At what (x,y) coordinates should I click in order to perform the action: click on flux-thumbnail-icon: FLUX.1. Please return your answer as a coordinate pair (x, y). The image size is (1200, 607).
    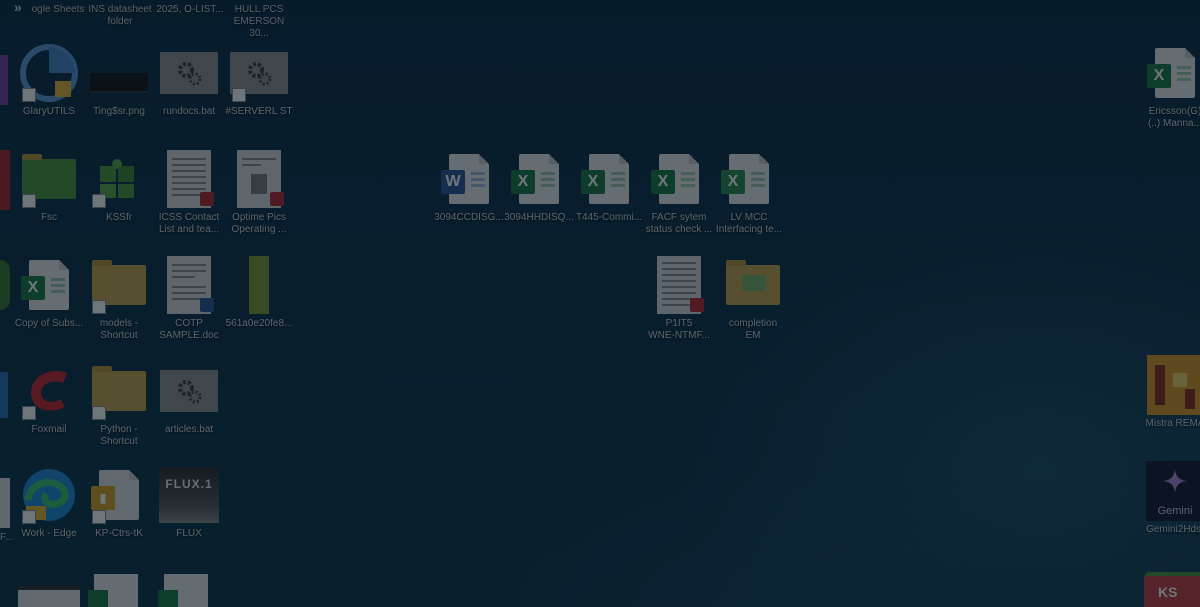
    Looking at the image, I should click on (189, 495).